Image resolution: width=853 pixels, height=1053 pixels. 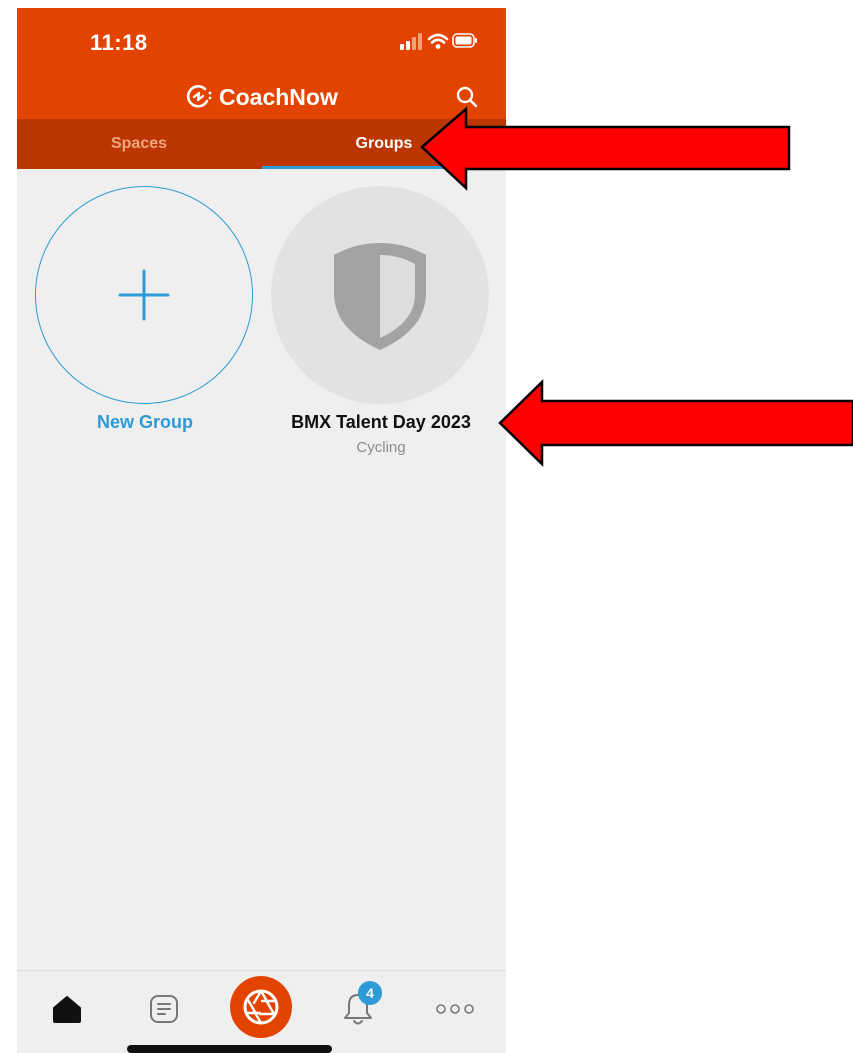 I want to click on tab-spaces: Spaces, so click(x=139, y=144).